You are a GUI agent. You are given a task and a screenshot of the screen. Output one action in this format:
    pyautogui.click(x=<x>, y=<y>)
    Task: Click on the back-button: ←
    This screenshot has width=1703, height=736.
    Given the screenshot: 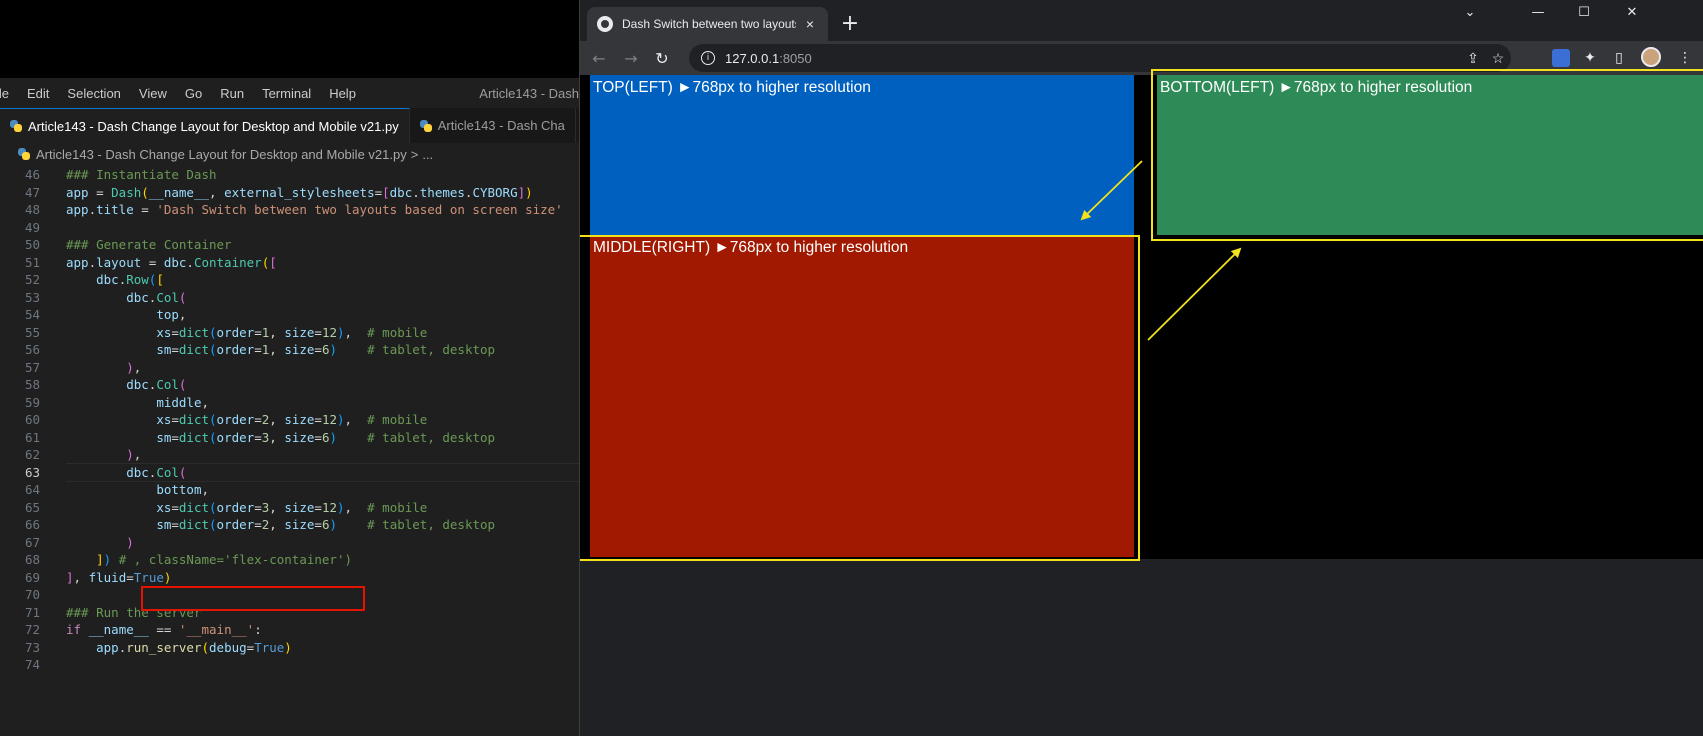 What is the action you would take?
    pyautogui.click(x=599, y=58)
    